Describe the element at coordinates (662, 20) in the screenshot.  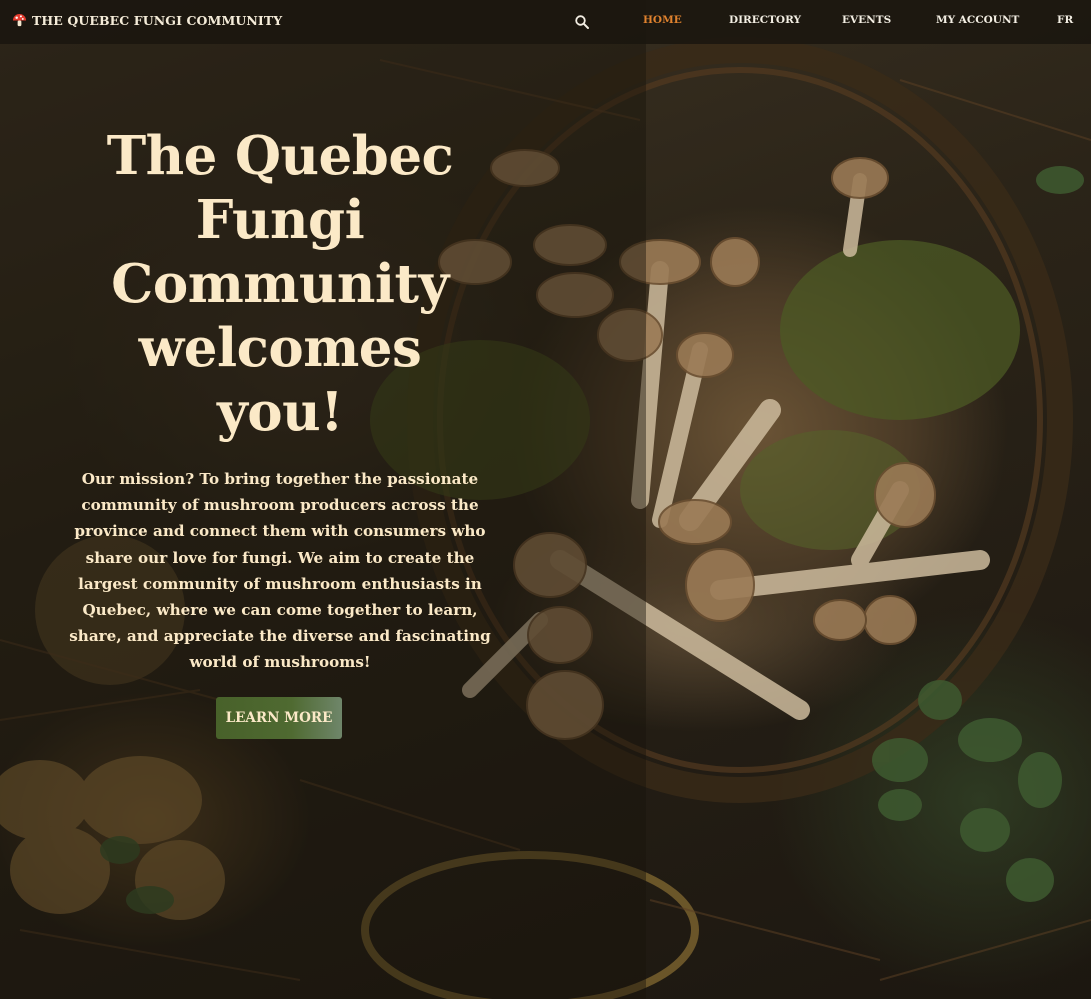
I see `nav-link-home: HOME` at that location.